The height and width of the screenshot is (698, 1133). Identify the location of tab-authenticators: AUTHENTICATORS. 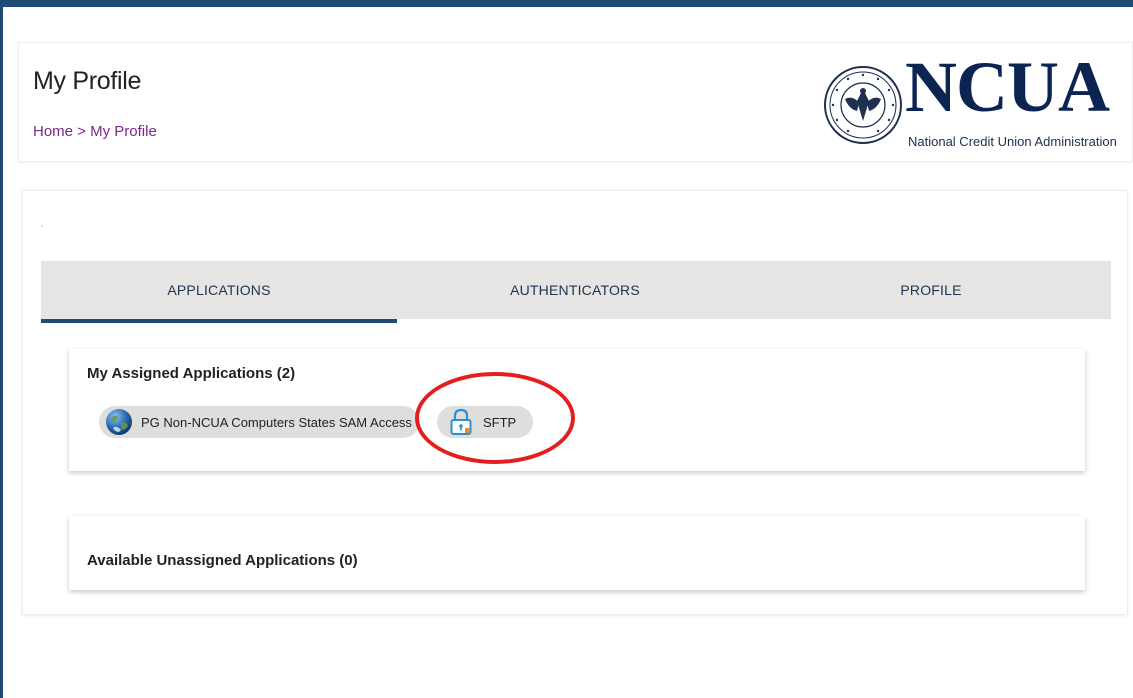
(575, 290).